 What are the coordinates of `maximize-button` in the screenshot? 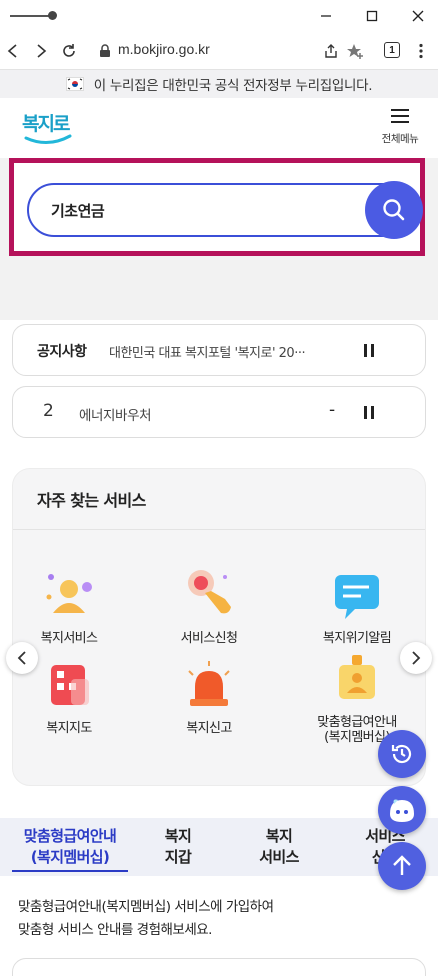 It's located at (372, 16).